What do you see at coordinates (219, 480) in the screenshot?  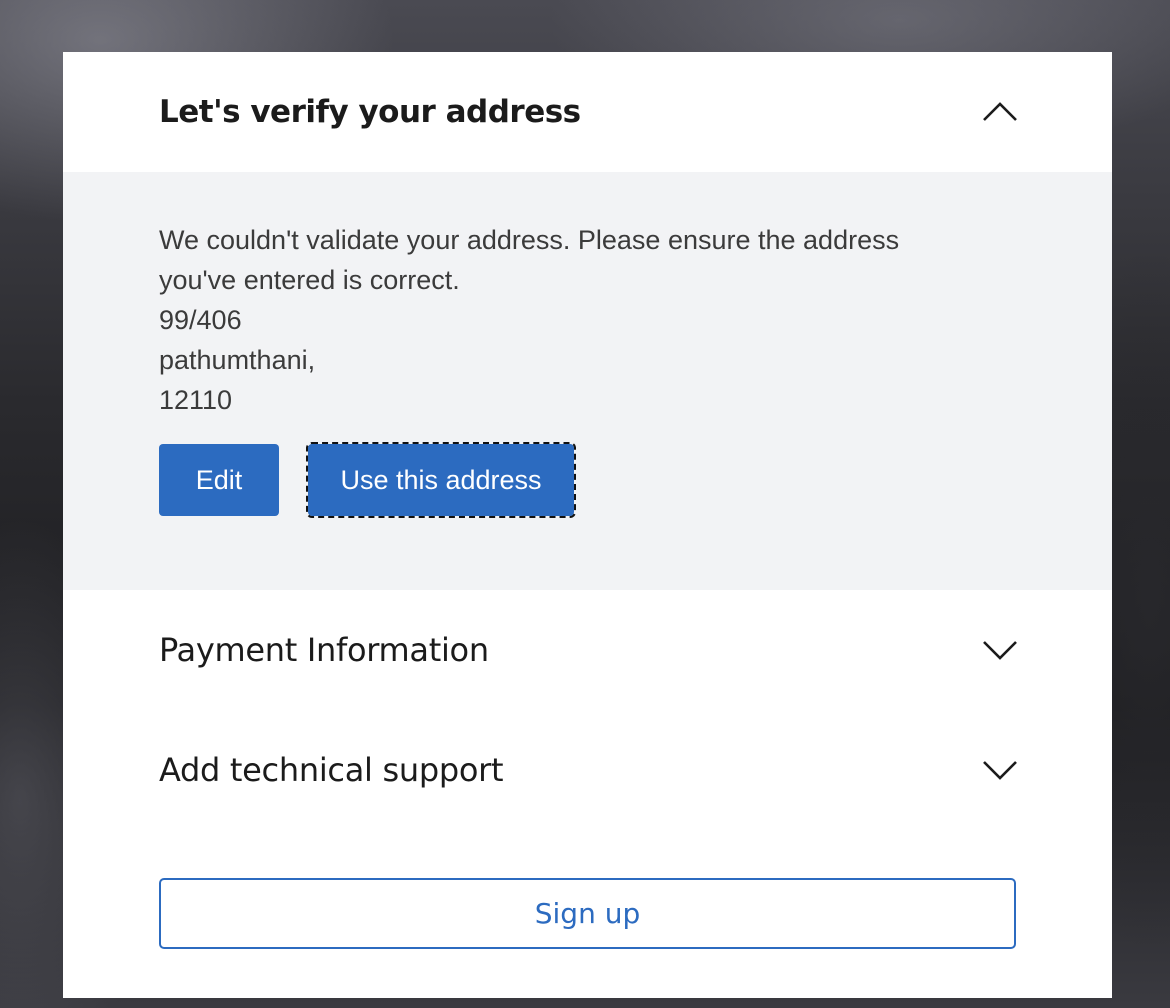 I see `edit-button: Edit` at bounding box center [219, 480].